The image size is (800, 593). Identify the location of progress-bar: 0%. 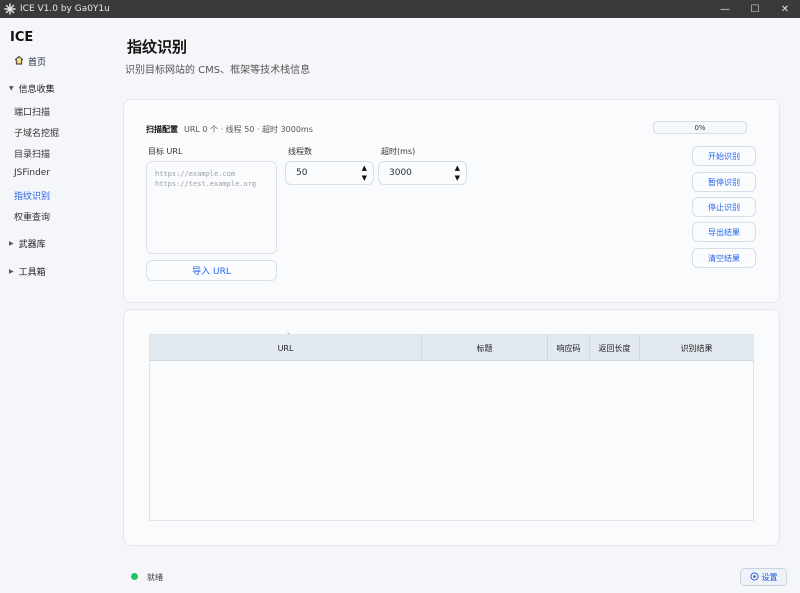
(700, 127).